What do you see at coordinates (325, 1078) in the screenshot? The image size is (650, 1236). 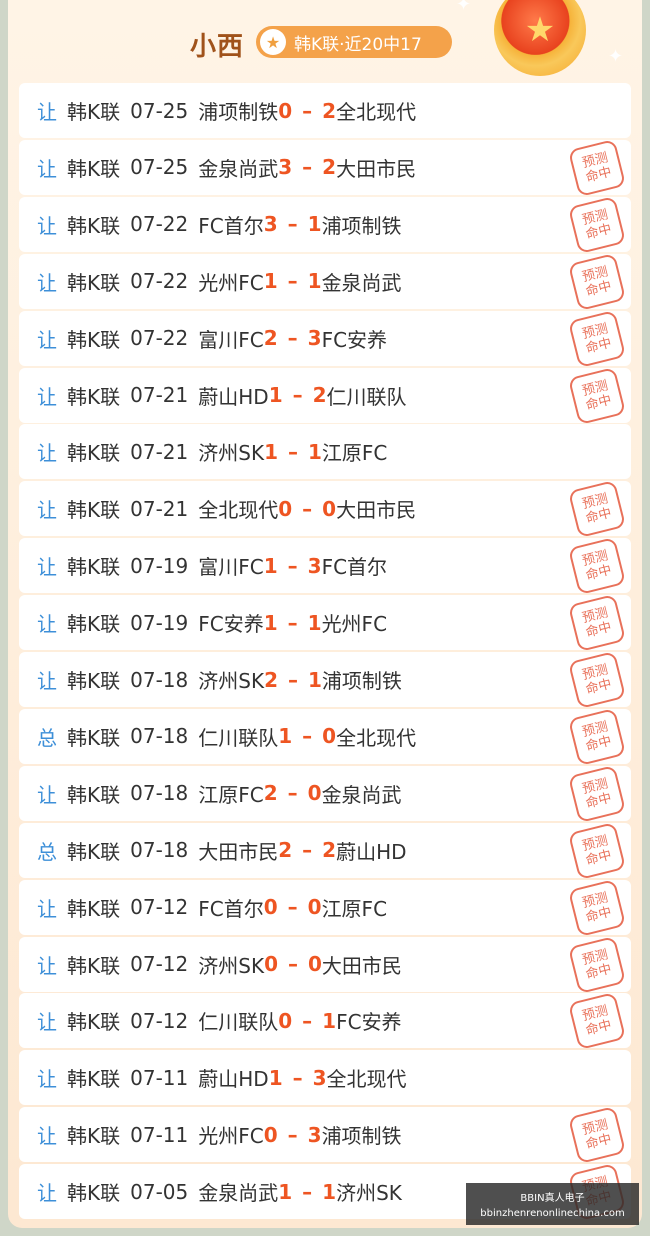 I see `match-row: 让韩K联 07-11 蔚山HD 1–3 全北现代` at bounding box center [325, 1078].